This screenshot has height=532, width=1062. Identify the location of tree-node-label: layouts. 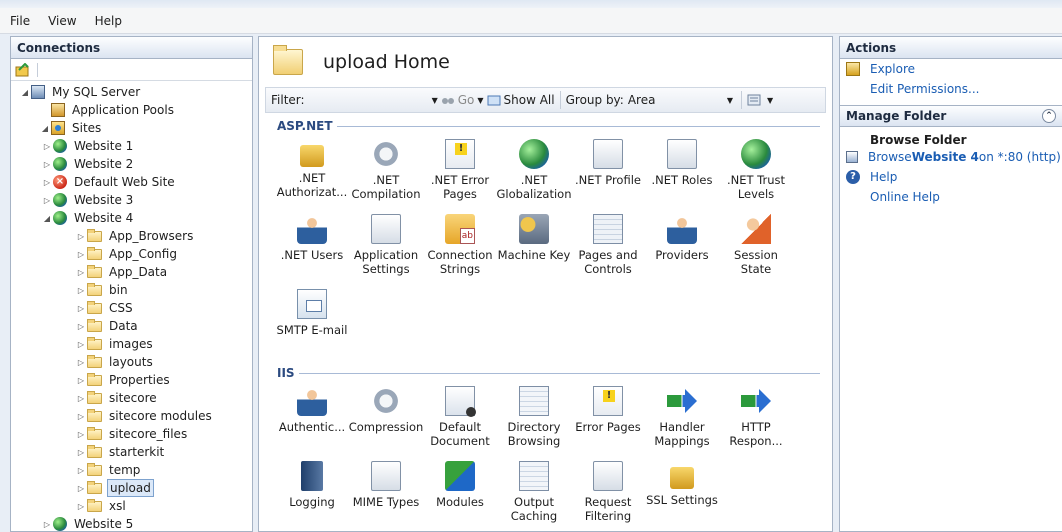
(131, 362).